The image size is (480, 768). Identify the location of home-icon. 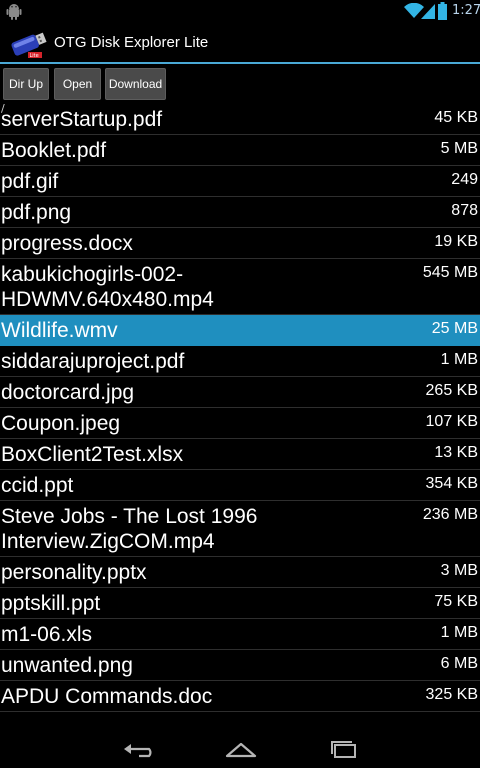
(241, 748).